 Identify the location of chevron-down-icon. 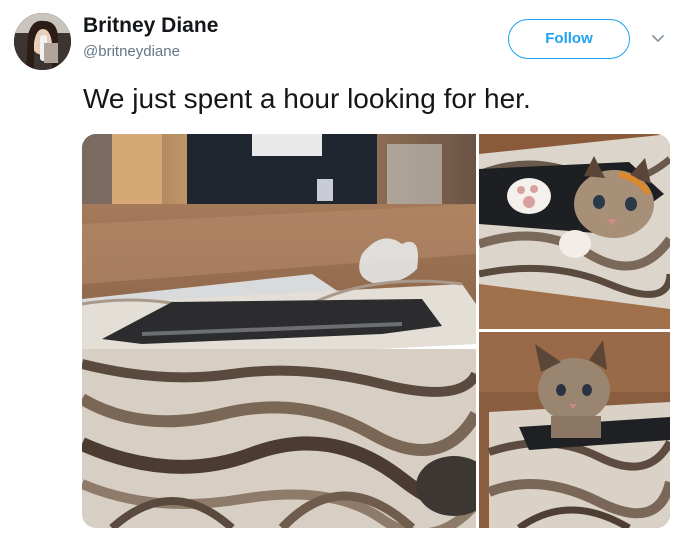
(658, 39).